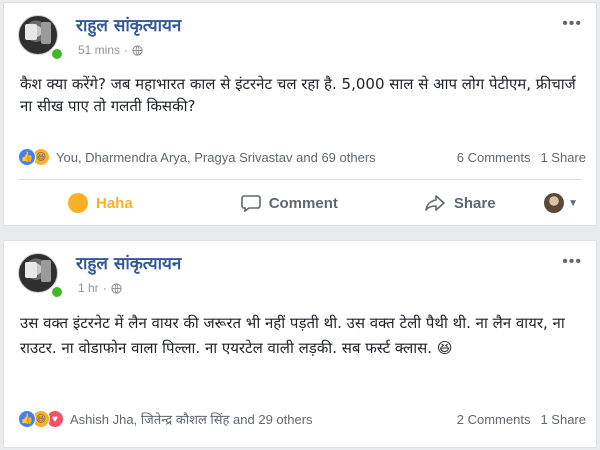  What do you see at coordinates (99, 50) in the screenshot?
I see `post-timestamp: 51 mins` at bounding box center [99, 50].